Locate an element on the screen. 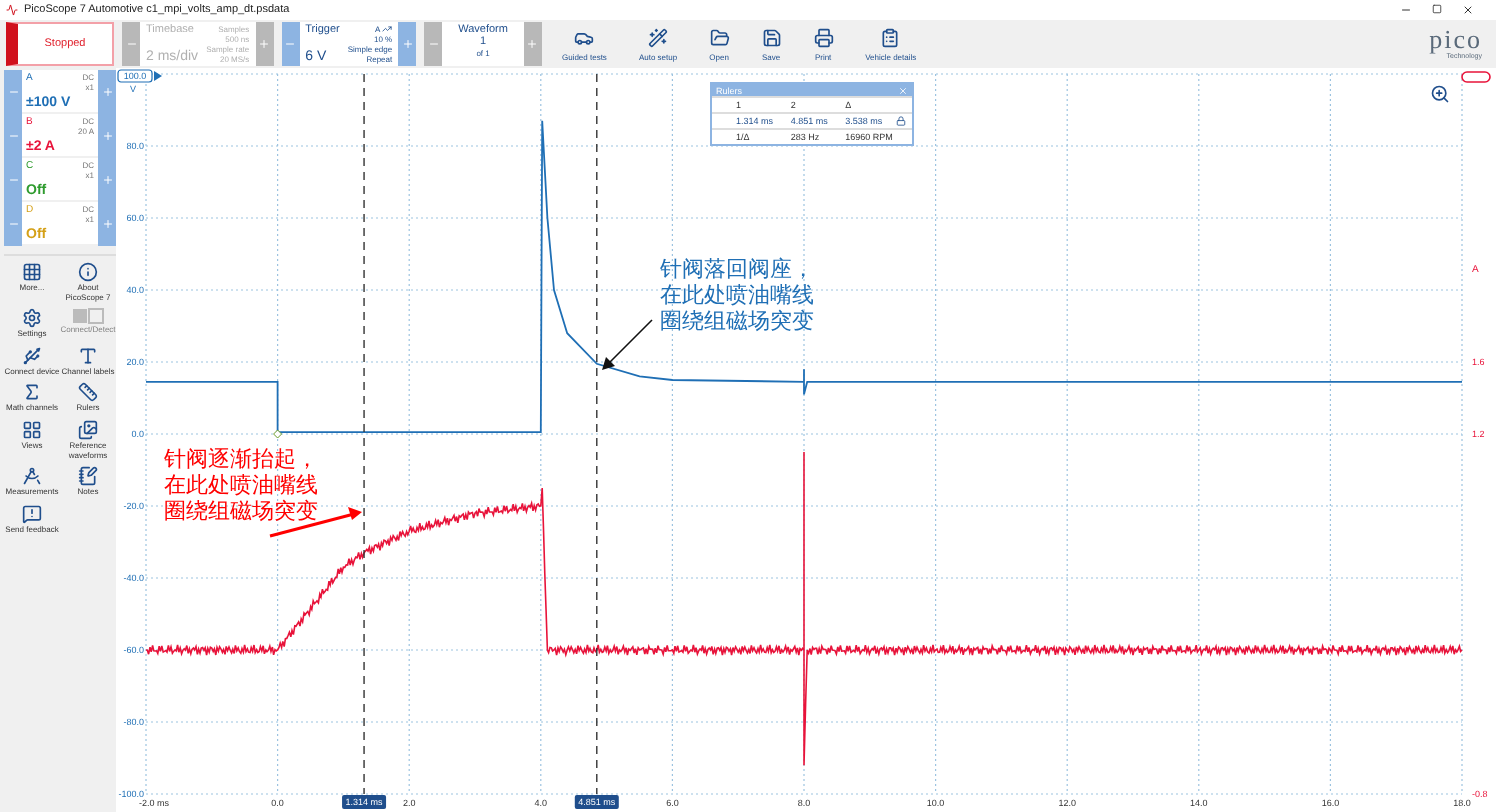  notepad-icon is located at coordinates (88, 476).